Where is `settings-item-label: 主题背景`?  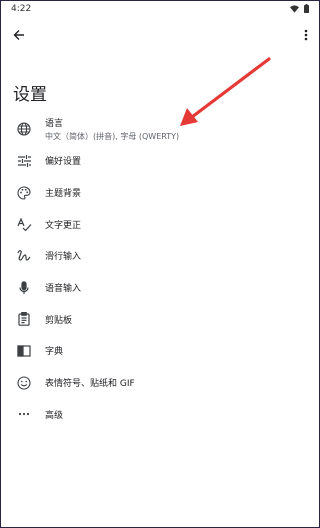 settings-item-label: 主题背景 is located at coordinates (63, 194).